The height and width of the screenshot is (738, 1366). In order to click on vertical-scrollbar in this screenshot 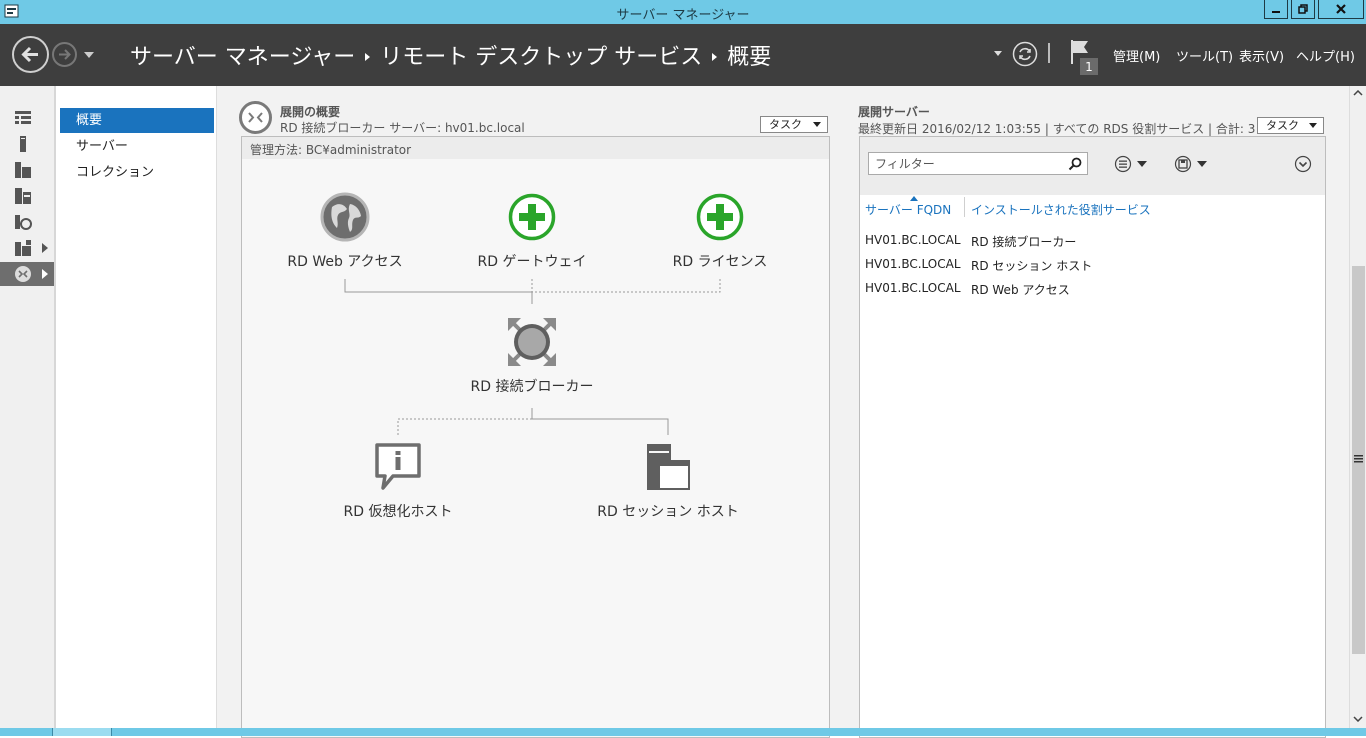, I will do `click(1357, 407)`.